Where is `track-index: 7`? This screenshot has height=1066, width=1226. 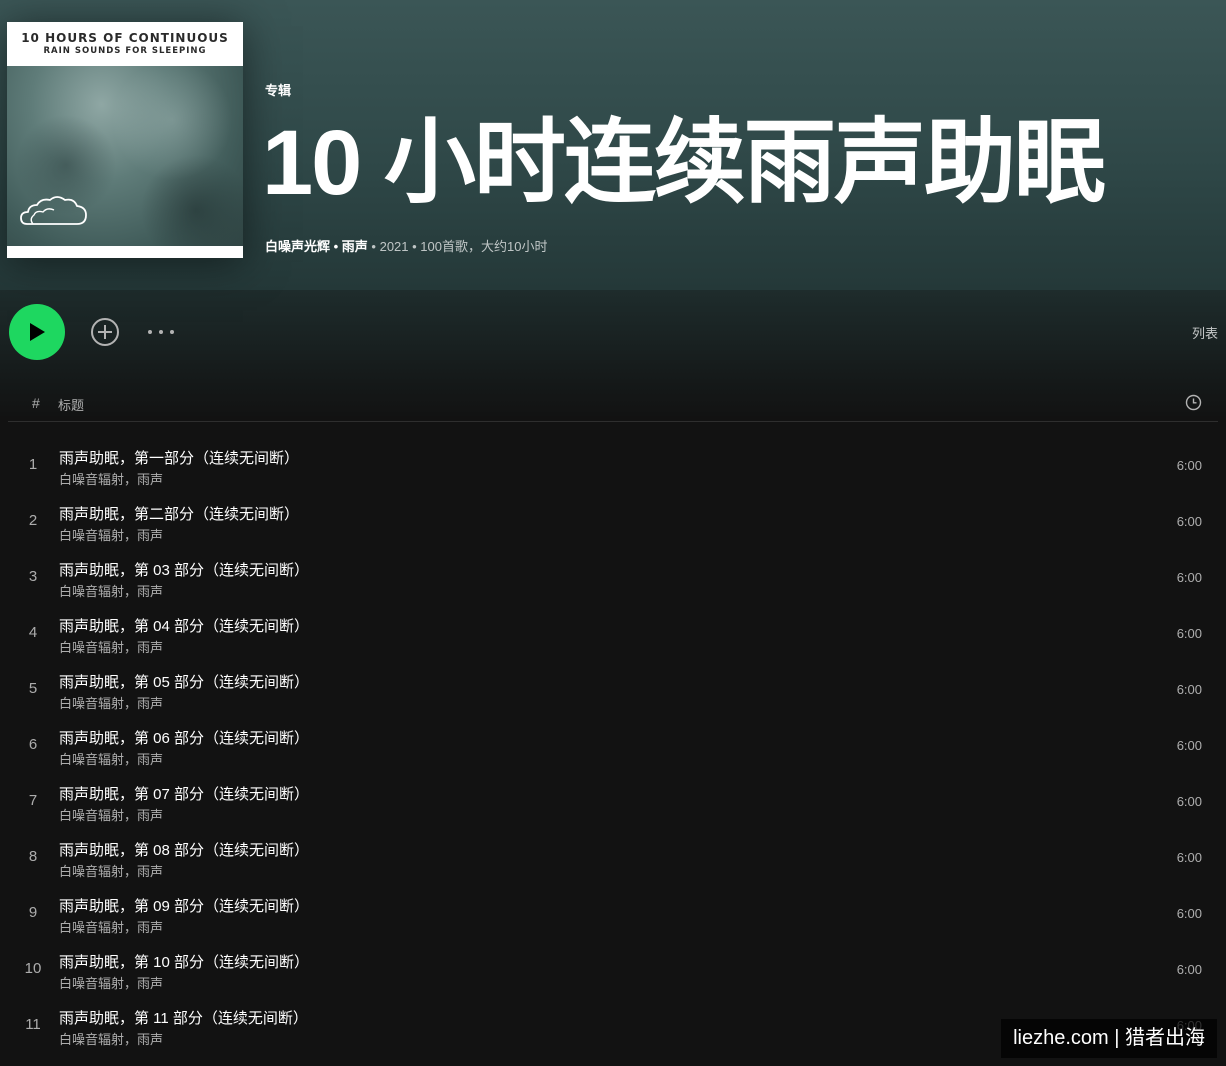
track-index: 7 is located at coordinates (33, 800).